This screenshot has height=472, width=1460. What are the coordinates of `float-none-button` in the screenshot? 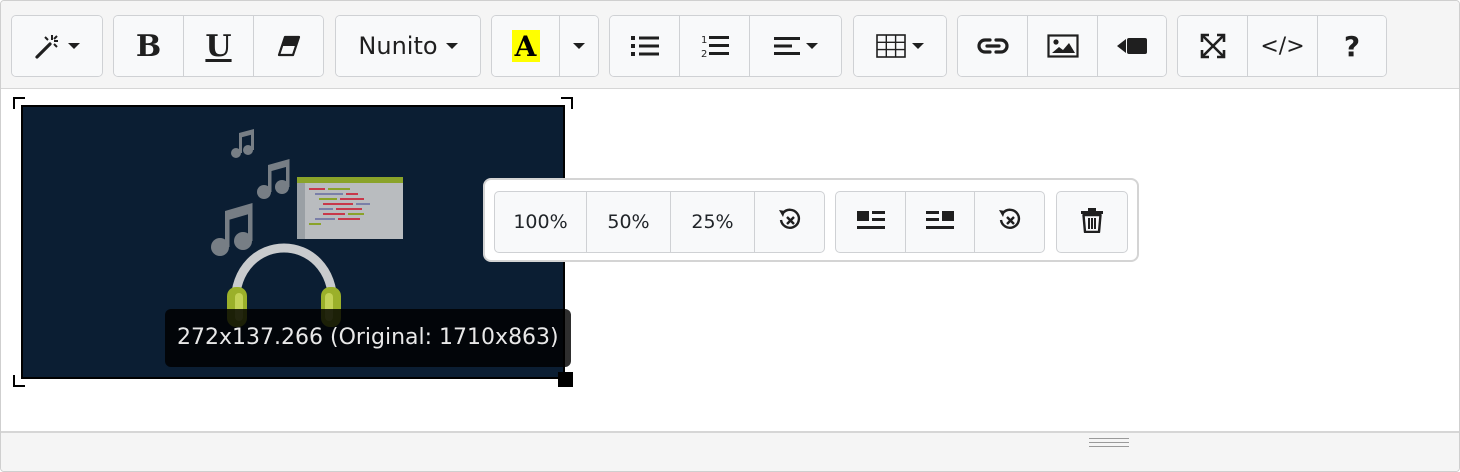 It's located at (1009, 222).